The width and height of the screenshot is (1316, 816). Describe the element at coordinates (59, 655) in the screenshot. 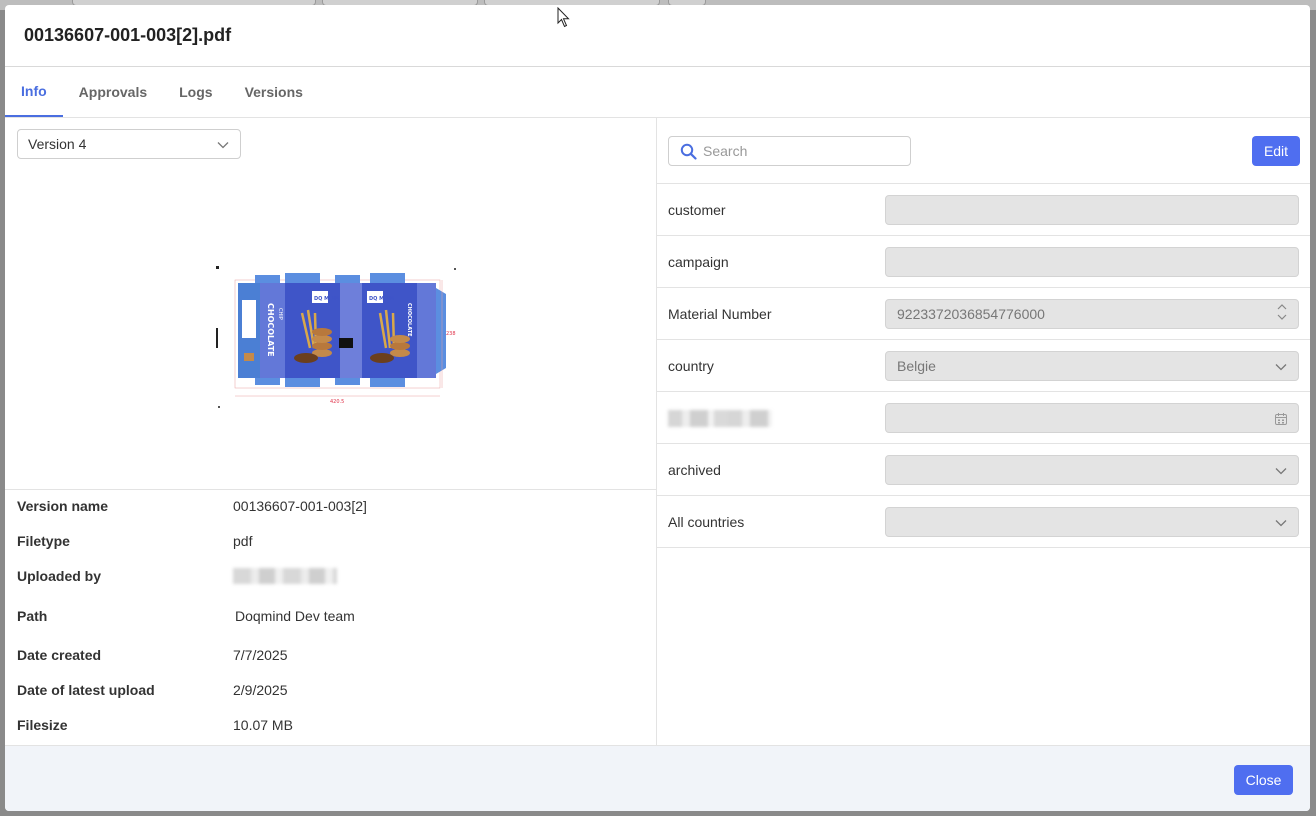

I see `info-label: Date created` at that location.